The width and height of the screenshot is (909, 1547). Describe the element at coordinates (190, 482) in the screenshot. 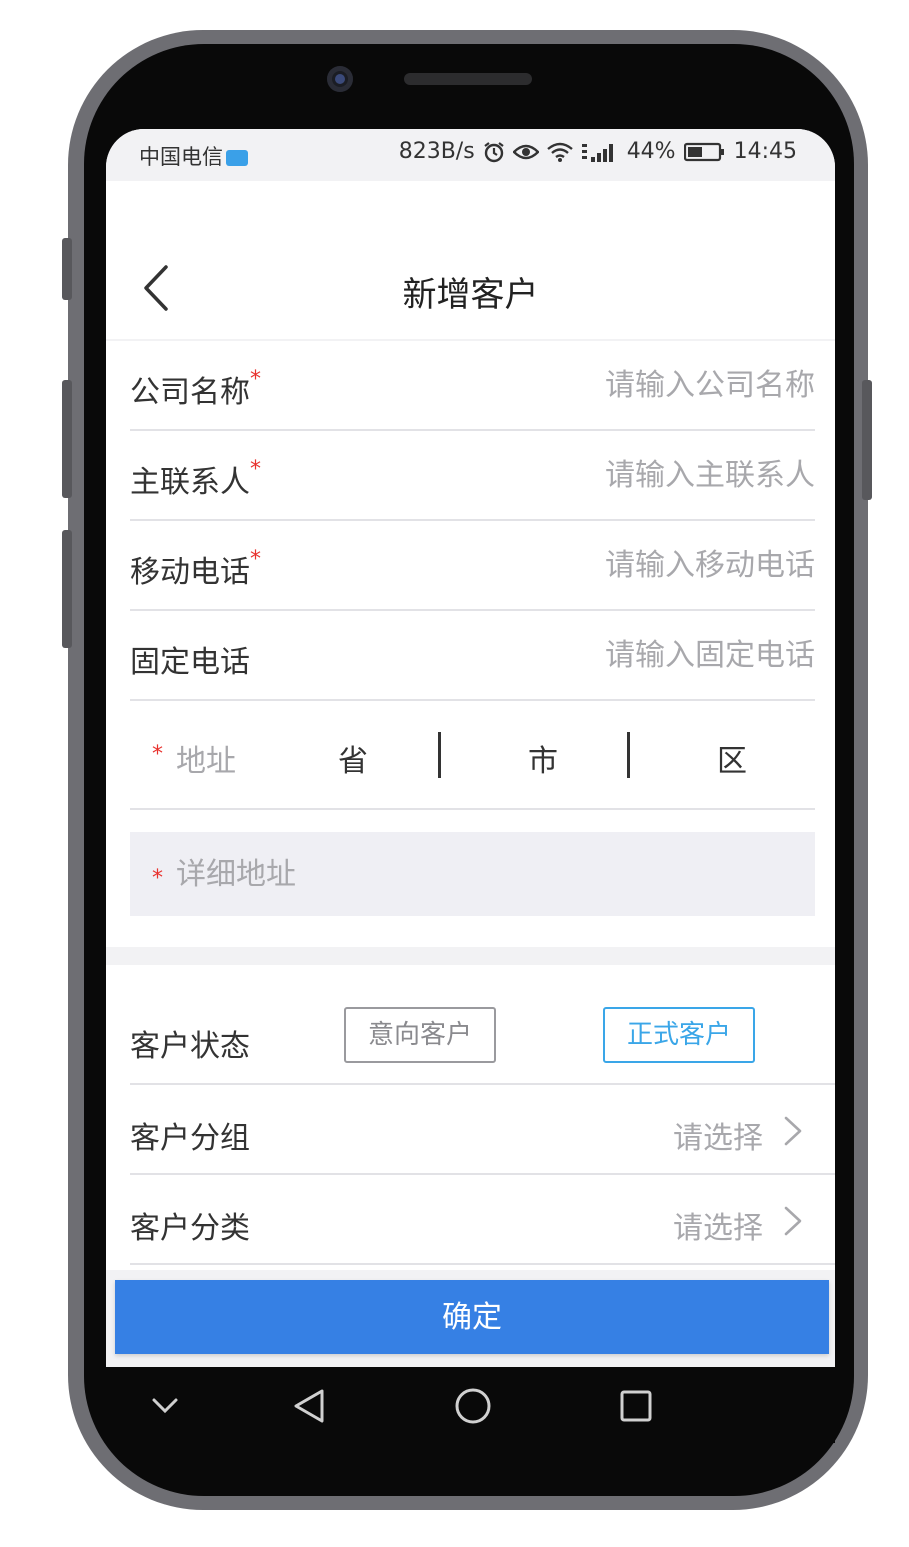

I see `contact-label-text: 主联系人` at that location.